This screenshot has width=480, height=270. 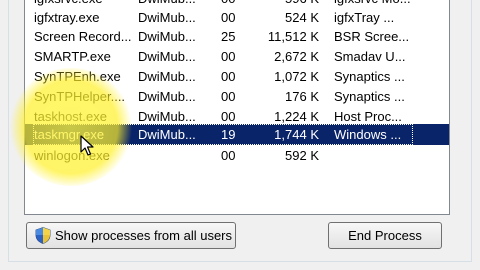 I want to click on show-all-processes-button: Show processes from all users, so click(x=131, y=235).